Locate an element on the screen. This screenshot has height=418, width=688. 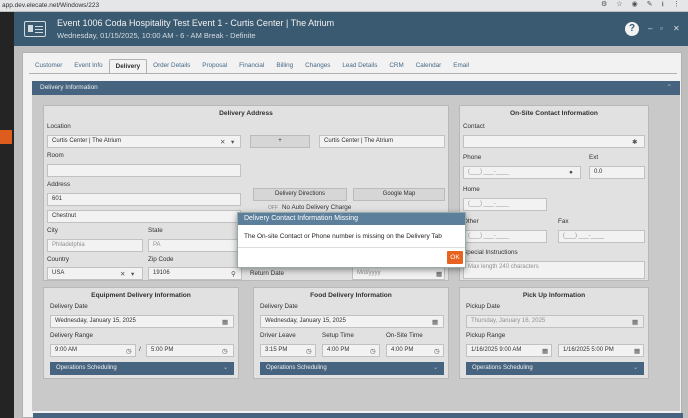
ok-button: OK is located at coordinates (455, 257).